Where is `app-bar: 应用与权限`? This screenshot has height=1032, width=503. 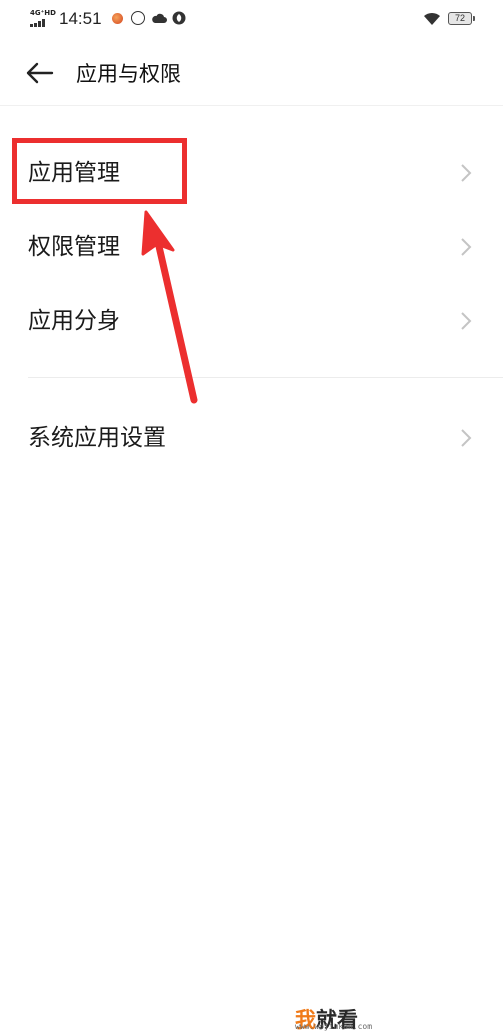
app-bar: 应用与权限 is located at coordinates (251, 73).